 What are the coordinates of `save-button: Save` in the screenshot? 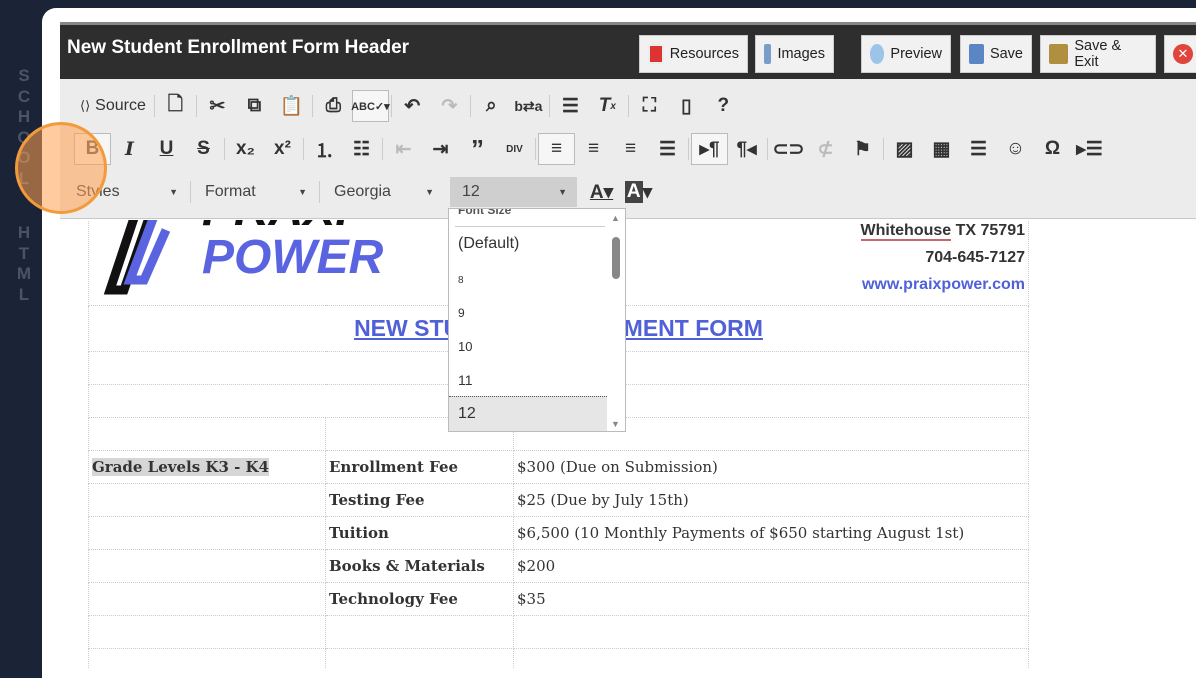 It's located at (996, 54).